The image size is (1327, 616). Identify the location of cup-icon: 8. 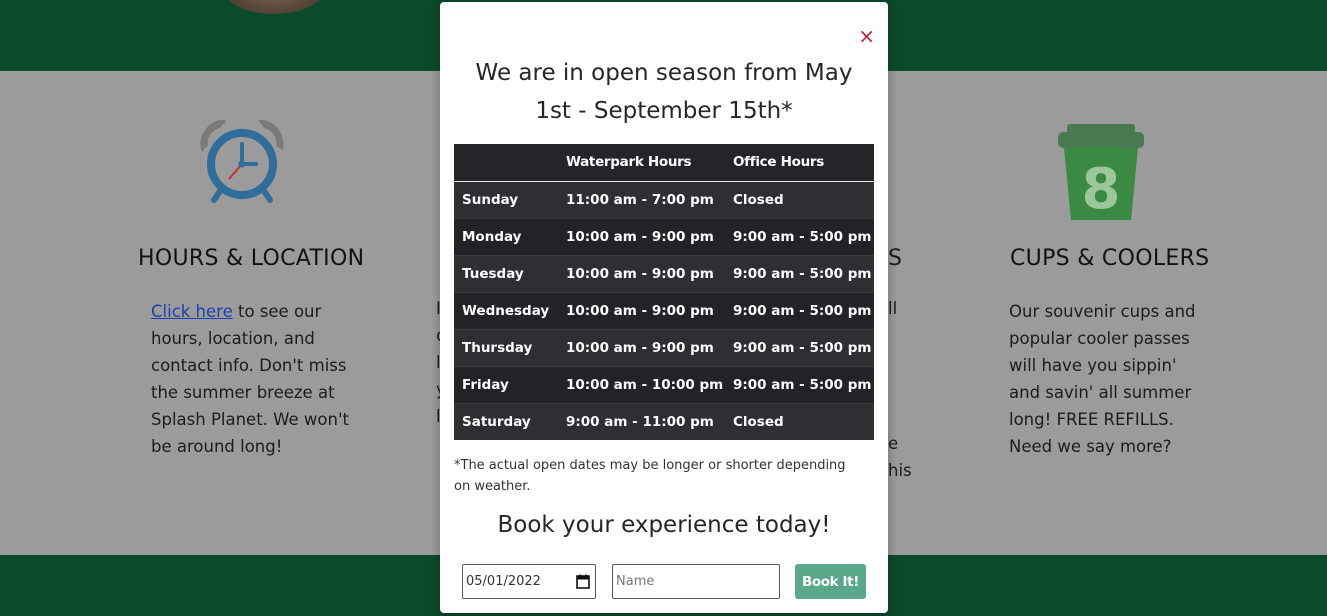
(1101, 173).